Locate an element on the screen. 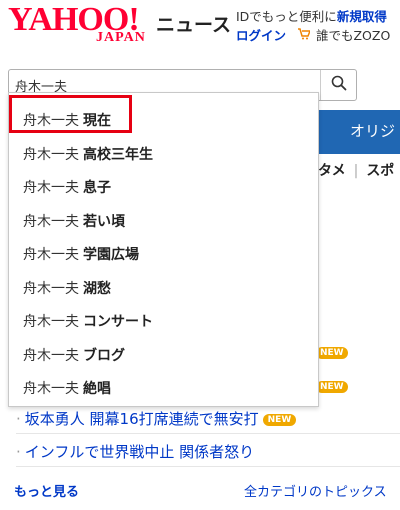 The width and height of the screenshot is (400, 510). suggestion-suffix: 息子 is located at coordinates (97, 188).